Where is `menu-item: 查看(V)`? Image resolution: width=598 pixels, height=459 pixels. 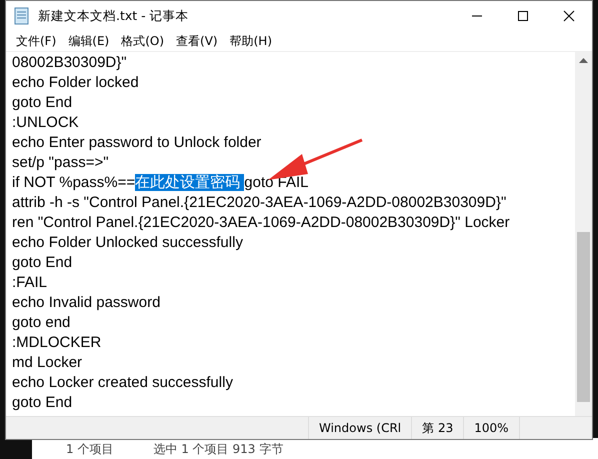
menu-item: 查看(V) is located at coordinates (197, 41).